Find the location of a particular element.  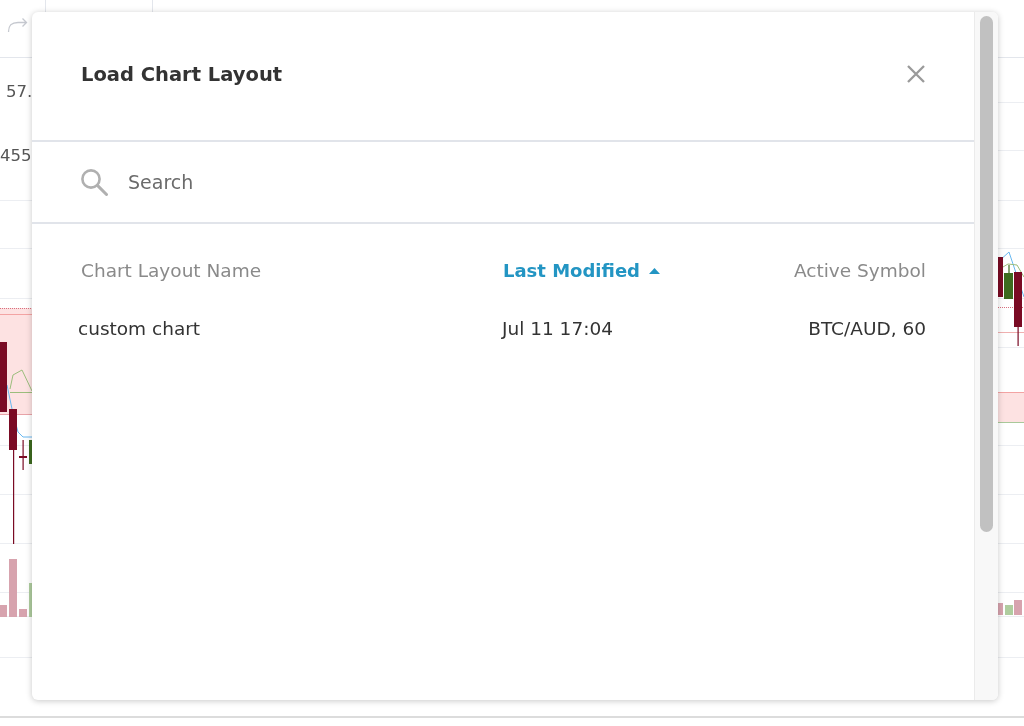

price-label: 57. is located at coordinates (19, 92).